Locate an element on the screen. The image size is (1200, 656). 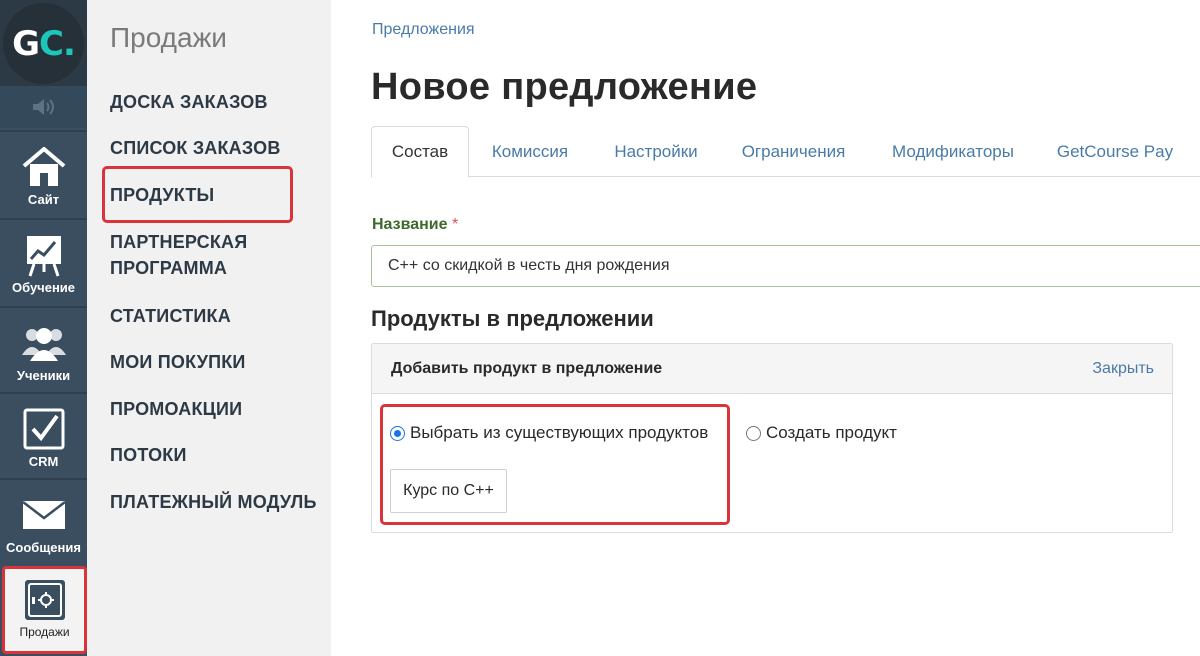
required-mark: * is located at coordinates (455, 224).